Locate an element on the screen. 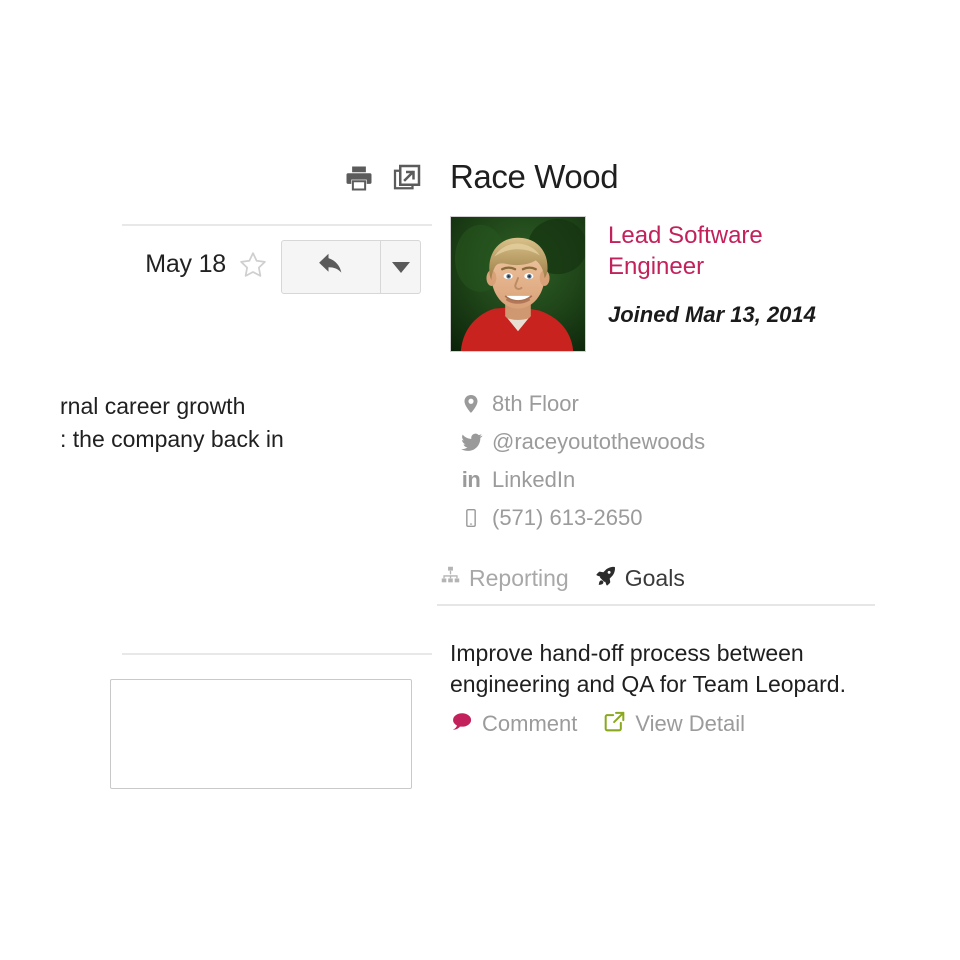 The width and height of the screenshot is (960, 960). card-divider is located at coordinates (656, 605).